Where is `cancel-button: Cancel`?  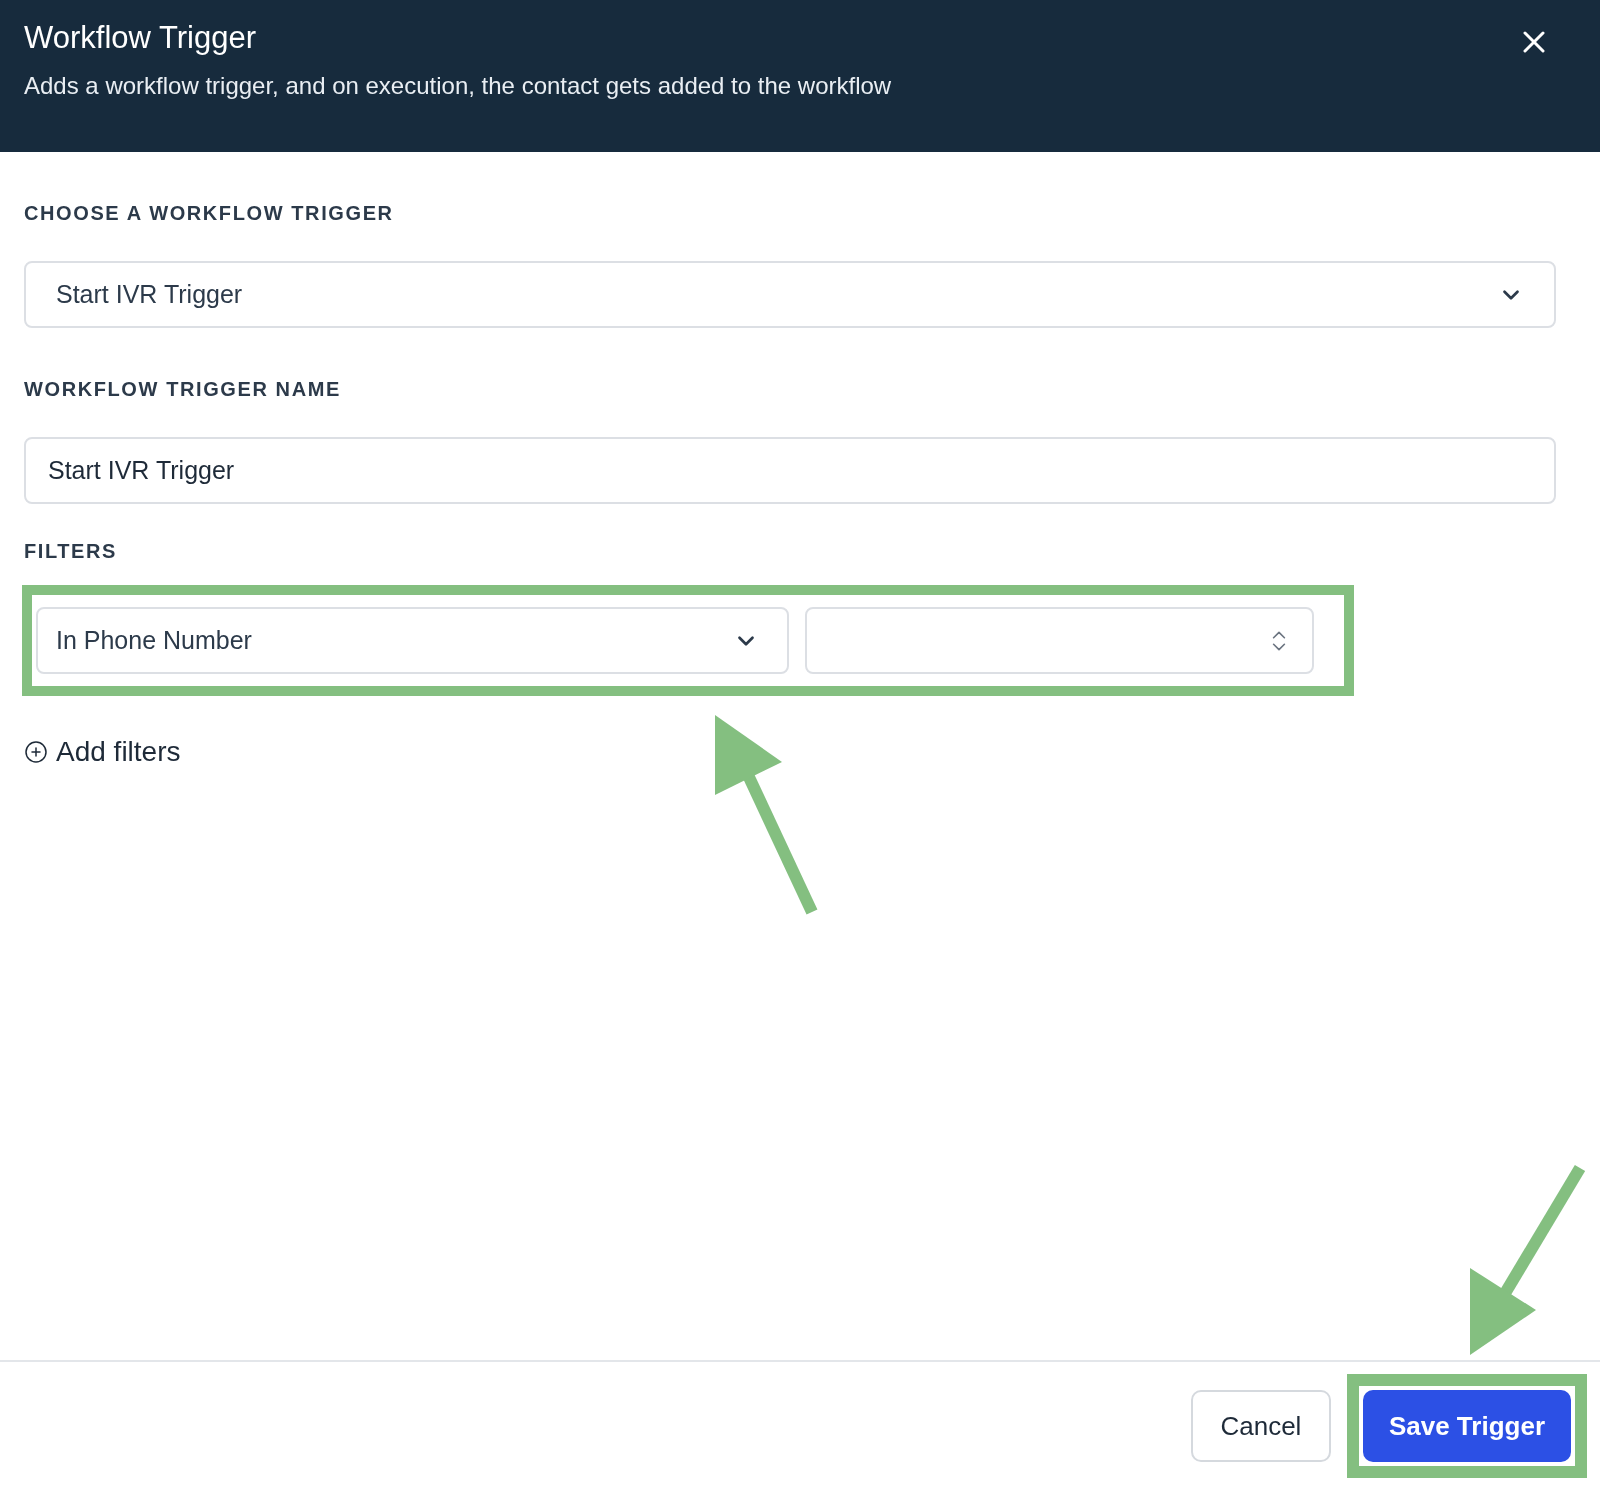
cancel-button: Cancel is located at coordinates (1260, 1426).